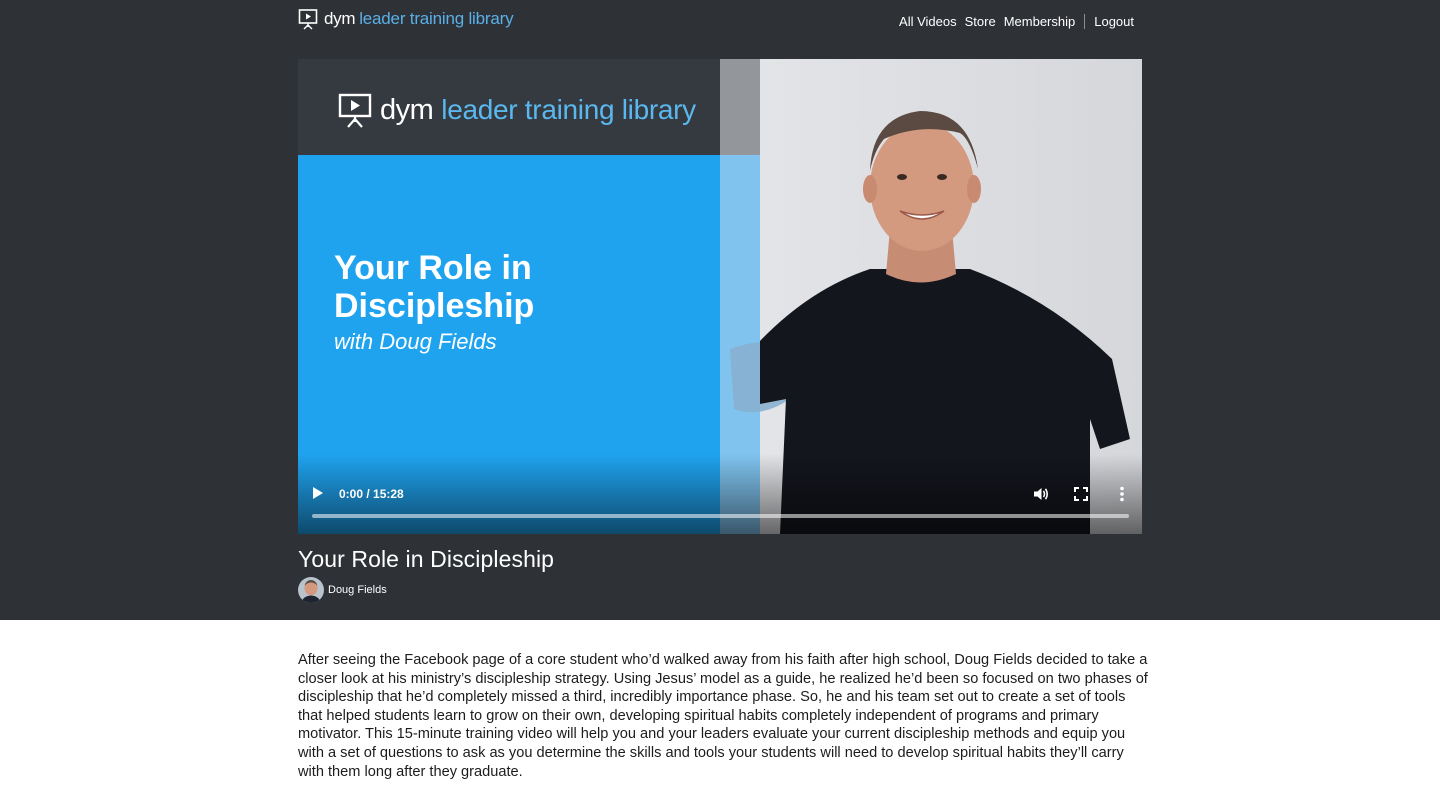 This screenshot has width=1440, height=800. I want to click on nav-divider, so click(1085, 21).